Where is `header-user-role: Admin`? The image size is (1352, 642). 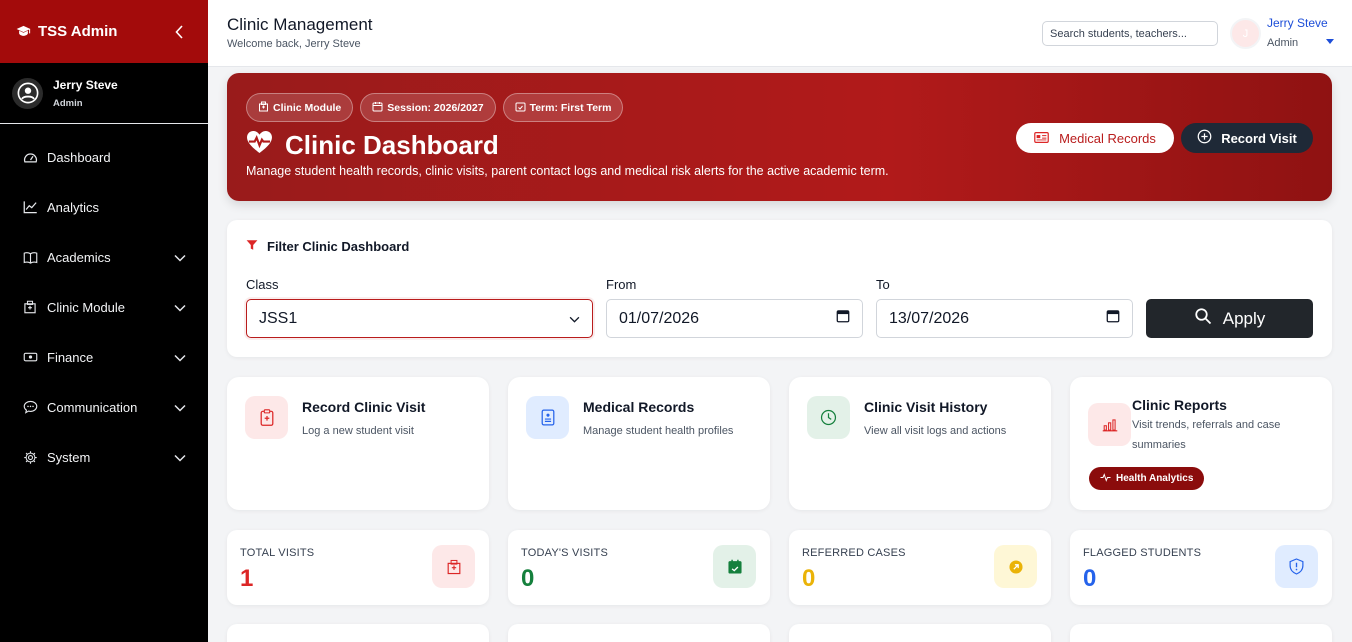
header-user-role: Admin is located at coordinates (1283, 43).